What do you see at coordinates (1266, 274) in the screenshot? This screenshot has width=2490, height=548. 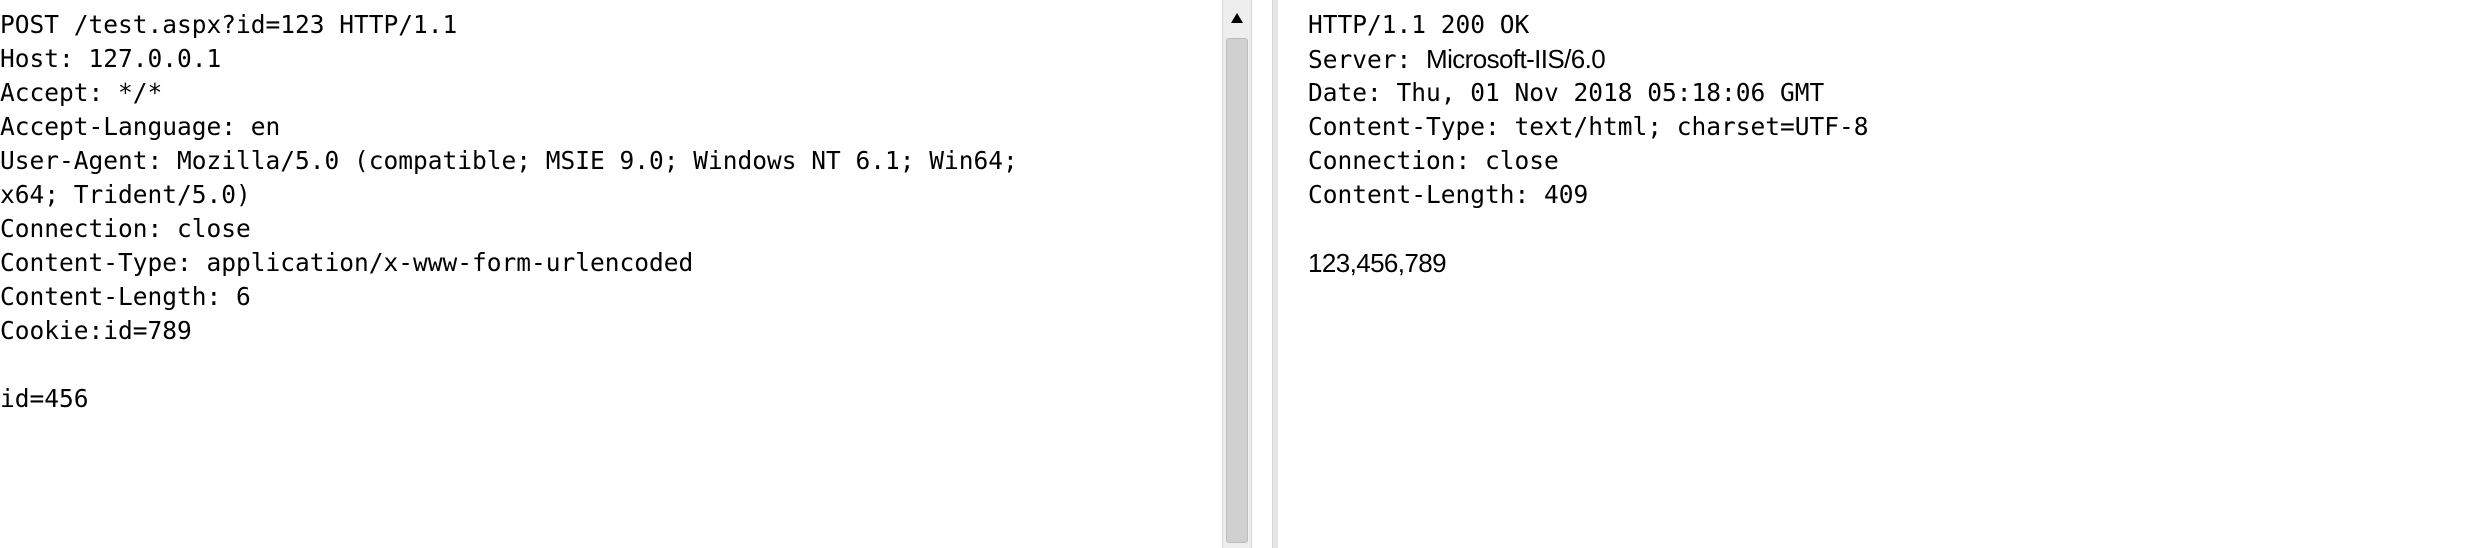 I see `pane-splitter` at bounding box center [1266, 274].